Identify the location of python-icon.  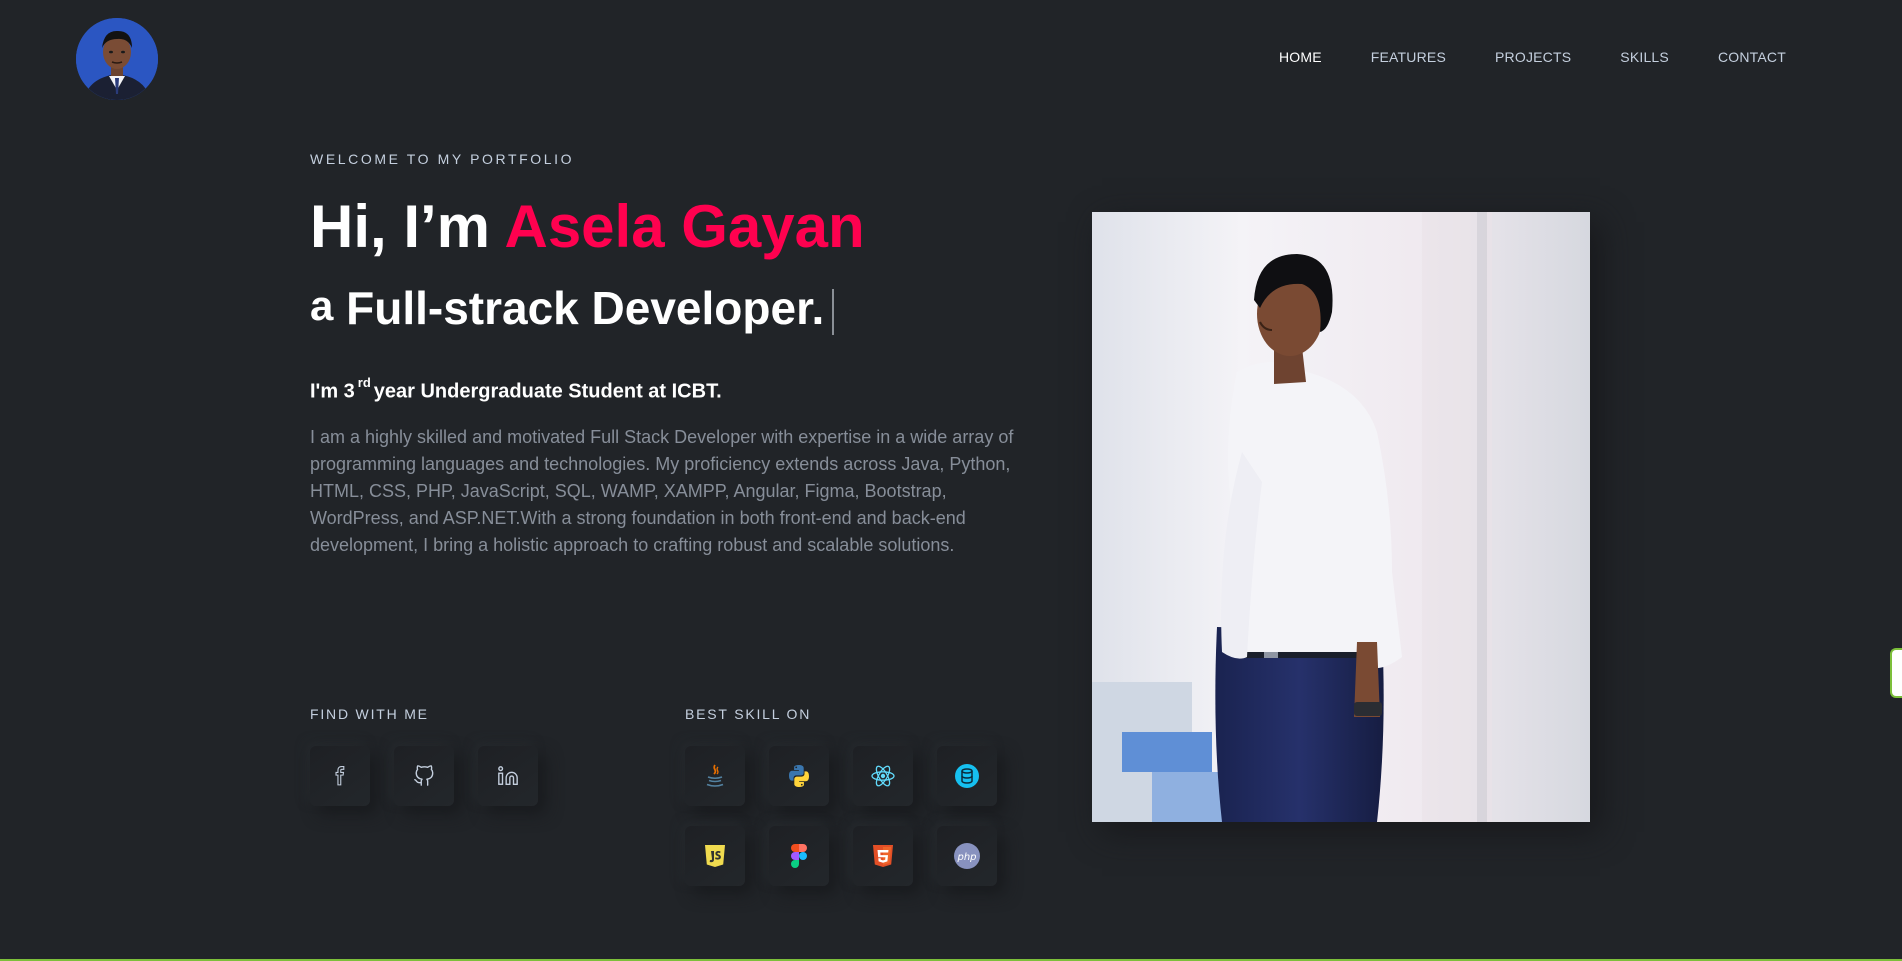
(799, 776).